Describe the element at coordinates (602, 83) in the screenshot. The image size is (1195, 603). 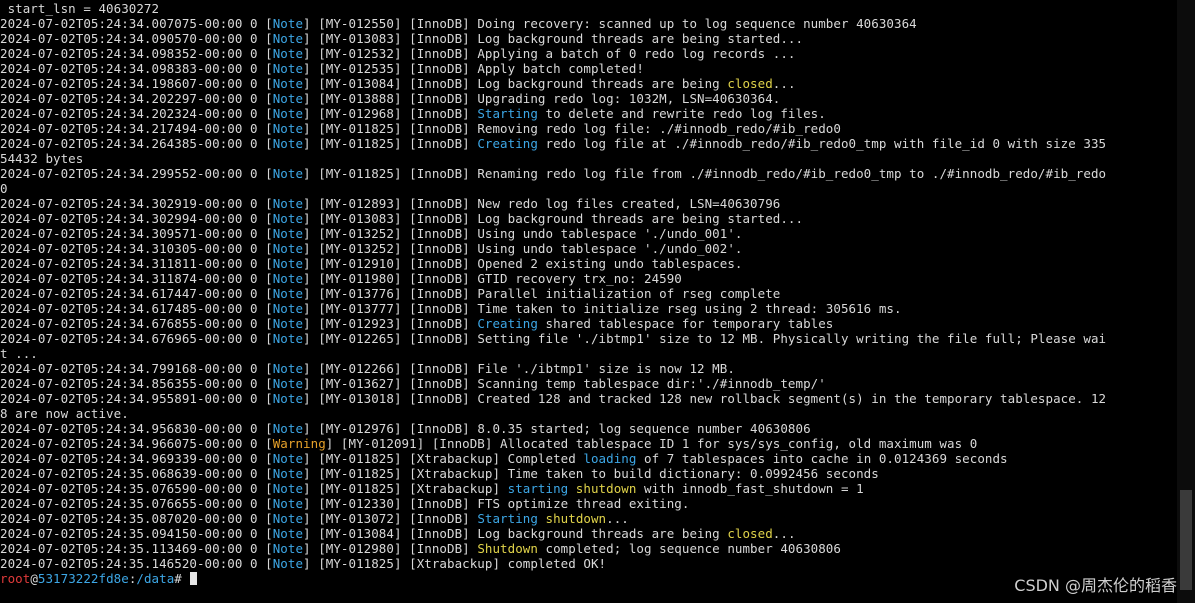
I see `log-message: Log background threads are being` at that location.